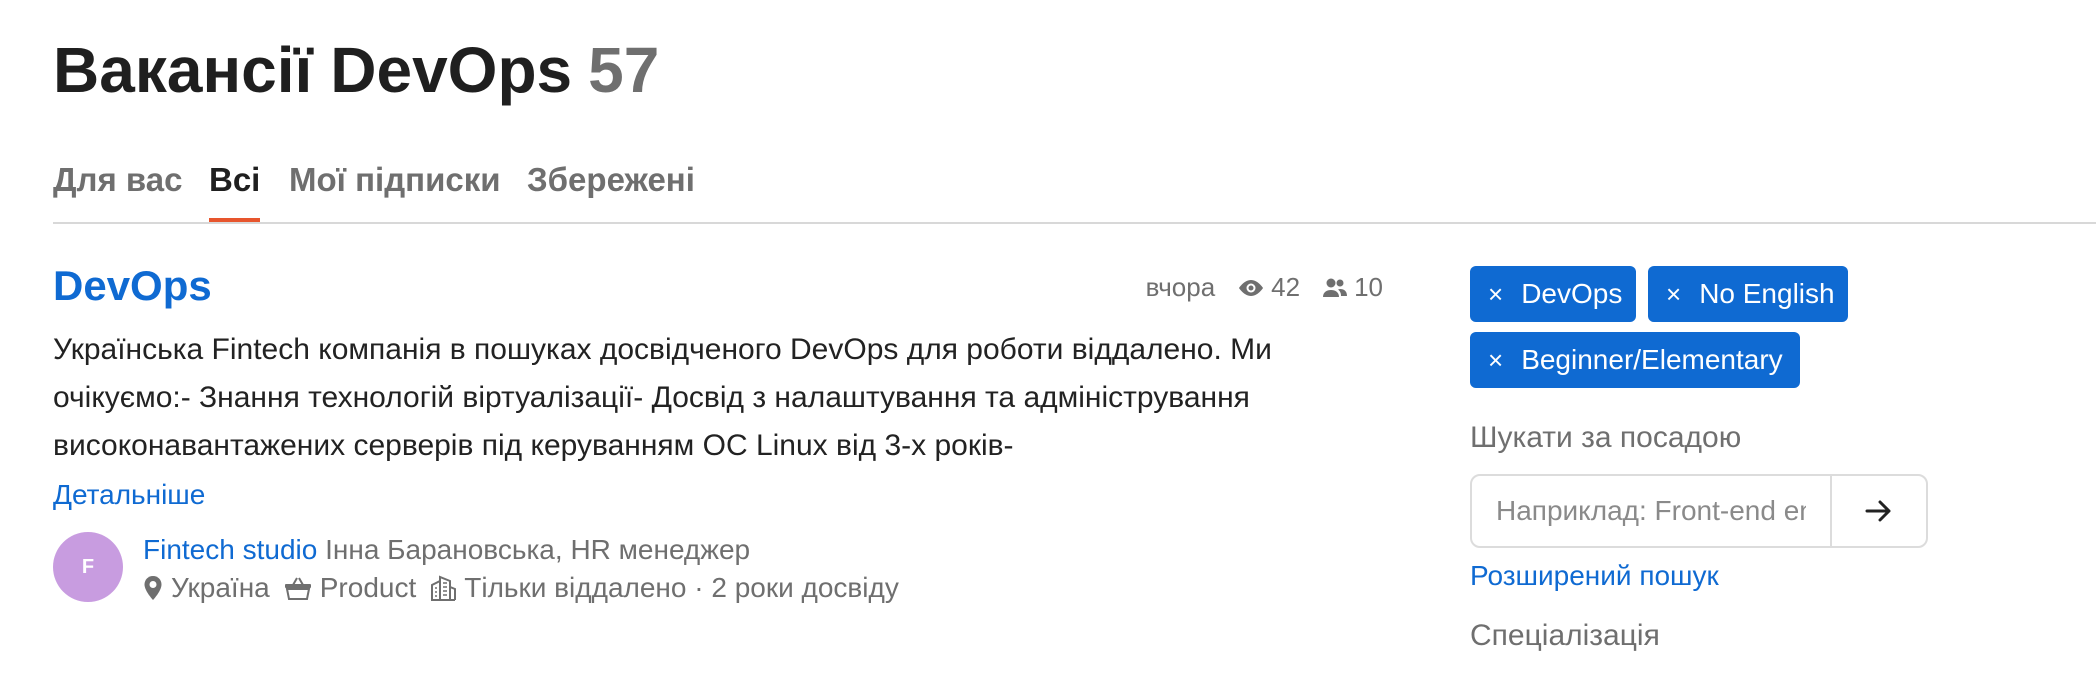  I want to click on vacancy-date: вчора, so click(1180, 287).